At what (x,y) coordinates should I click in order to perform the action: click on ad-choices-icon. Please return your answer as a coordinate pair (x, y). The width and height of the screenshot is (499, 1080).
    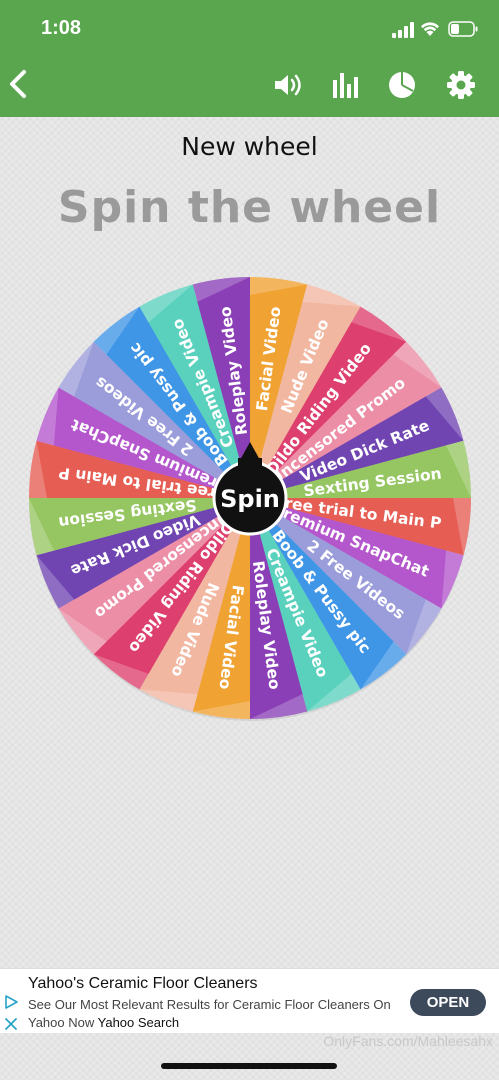
    Looking at the image, I should click on (11, 1002).